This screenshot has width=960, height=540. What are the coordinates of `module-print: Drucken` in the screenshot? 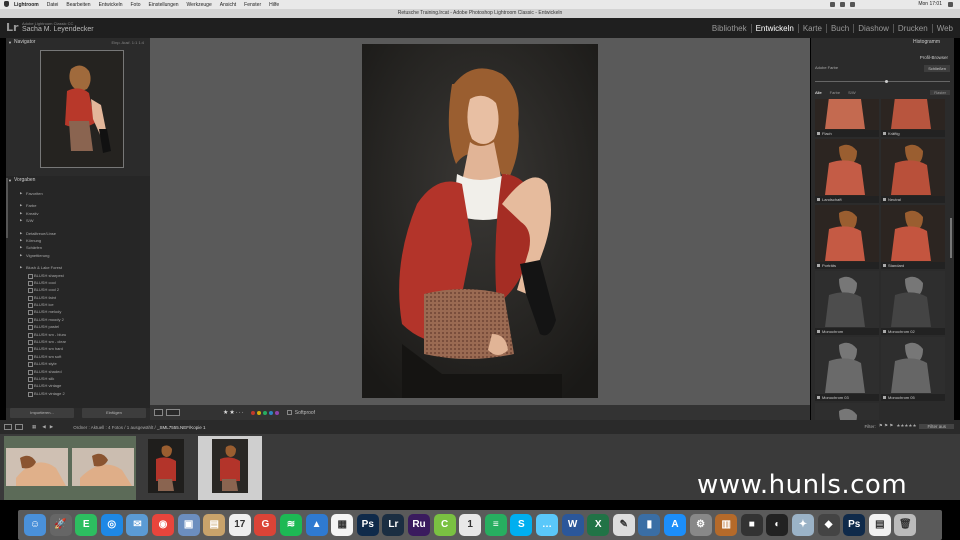 It's located at (912, 28).